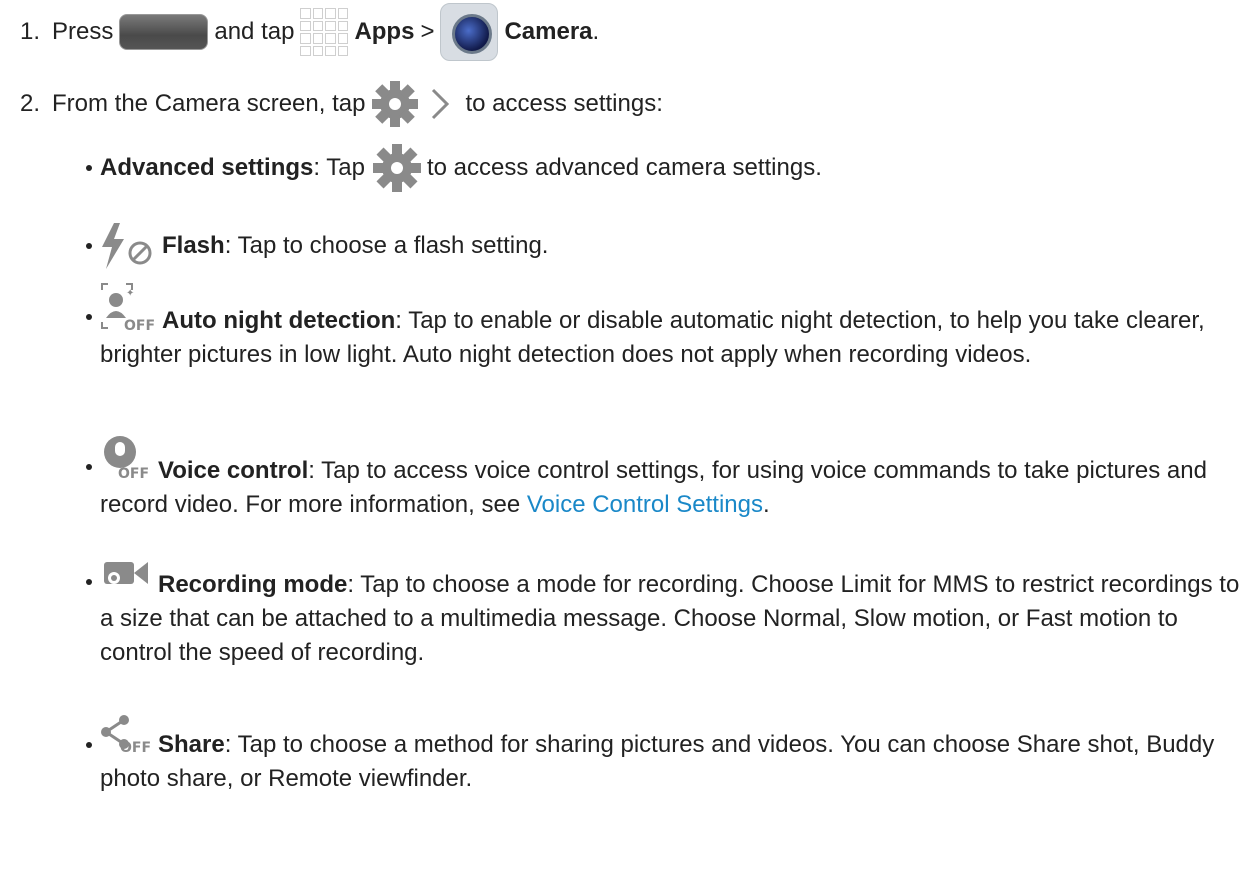  What do you see at coordinates (411, 104) in the screenshot?
I see `settings-expand-icon` at bounding box center [411, 104].